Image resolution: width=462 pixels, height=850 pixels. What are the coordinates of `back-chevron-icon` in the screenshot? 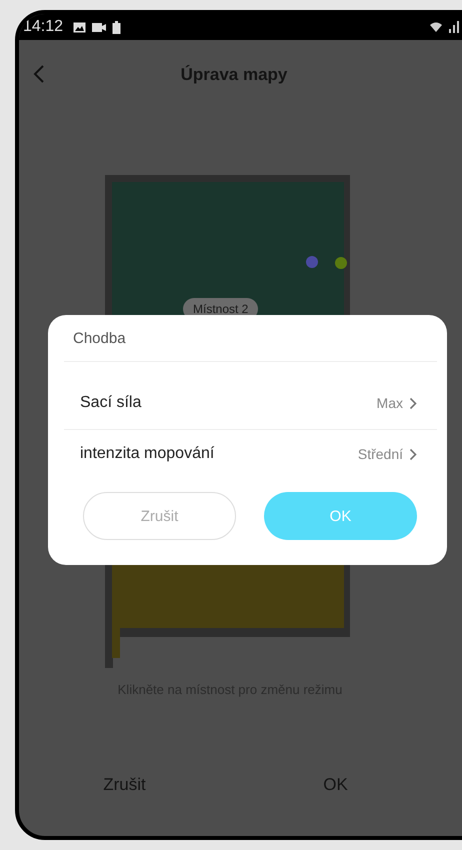 It's located at (39, 74).